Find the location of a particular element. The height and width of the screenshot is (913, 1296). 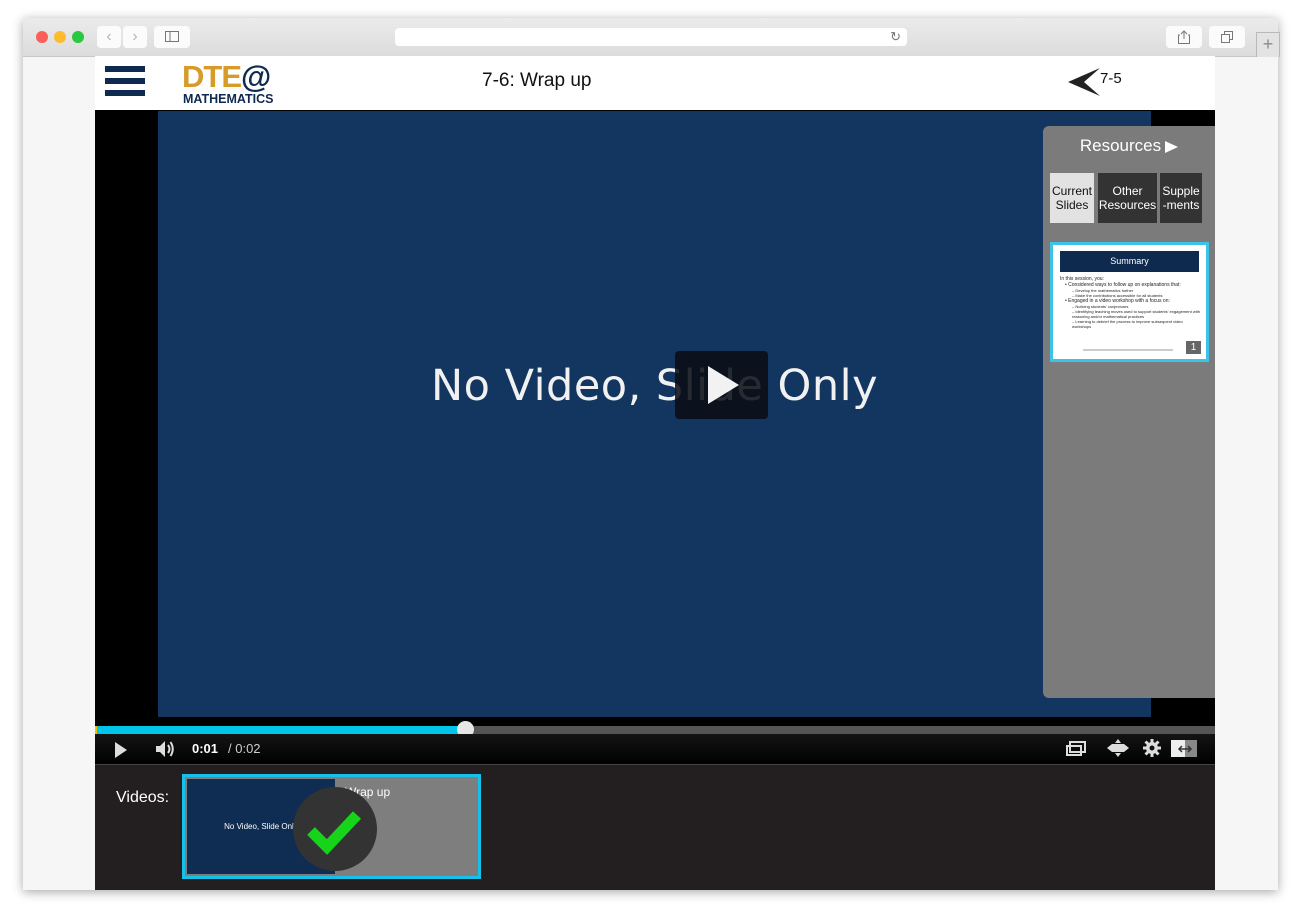

checkmark-icon is located at coordinates (334, 833).